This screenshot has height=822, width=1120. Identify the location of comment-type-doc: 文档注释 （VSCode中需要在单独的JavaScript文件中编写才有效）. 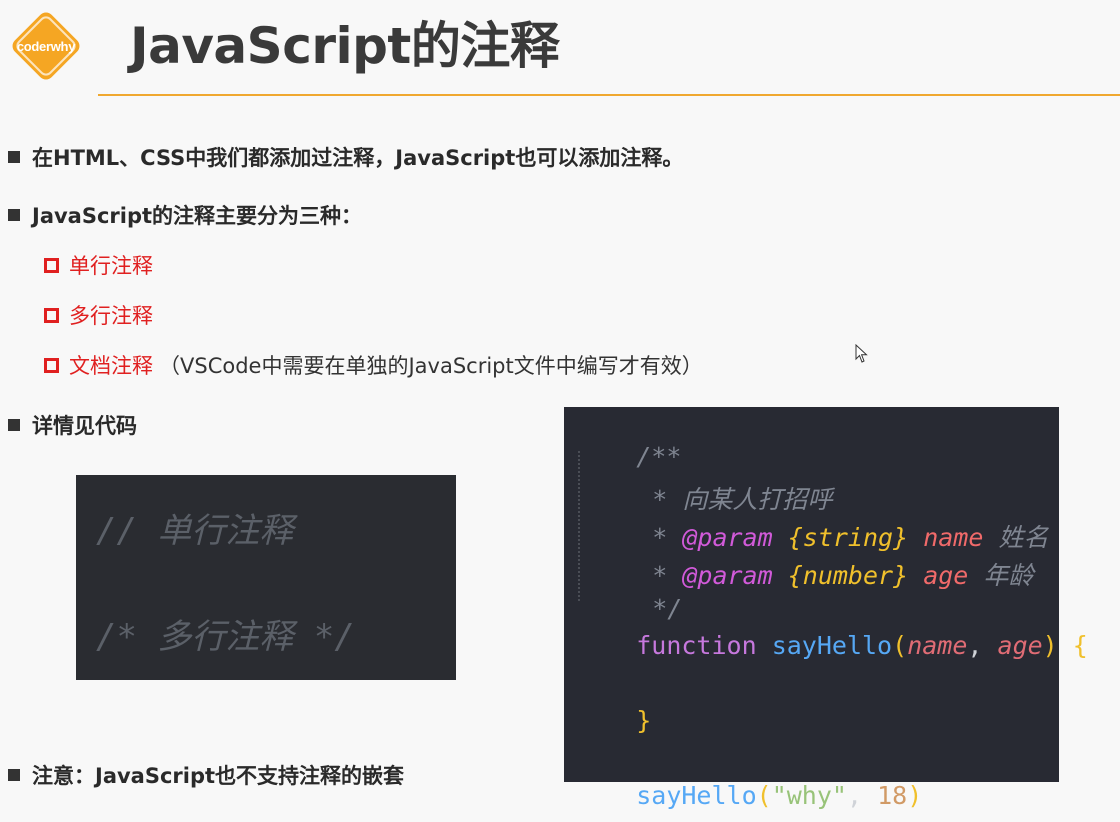
(373, 365).